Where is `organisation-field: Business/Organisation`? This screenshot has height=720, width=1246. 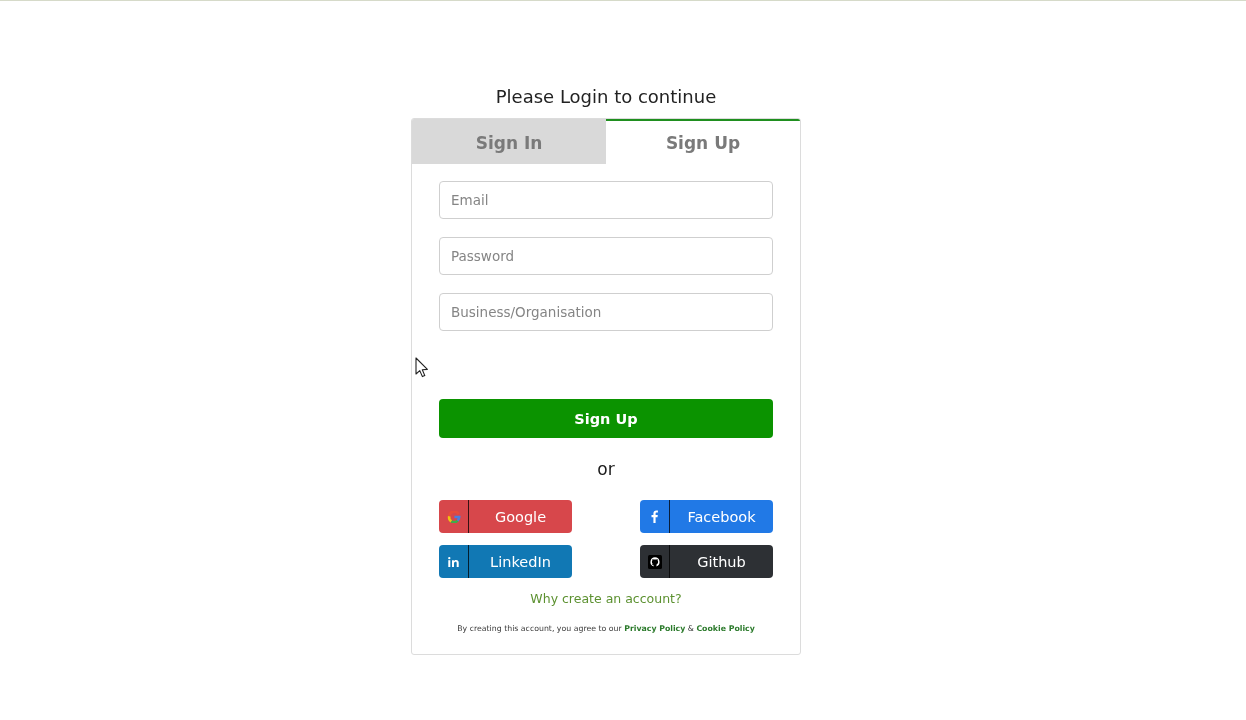
organisation-field: Business/Organisation is located at coordinates (606, 312).